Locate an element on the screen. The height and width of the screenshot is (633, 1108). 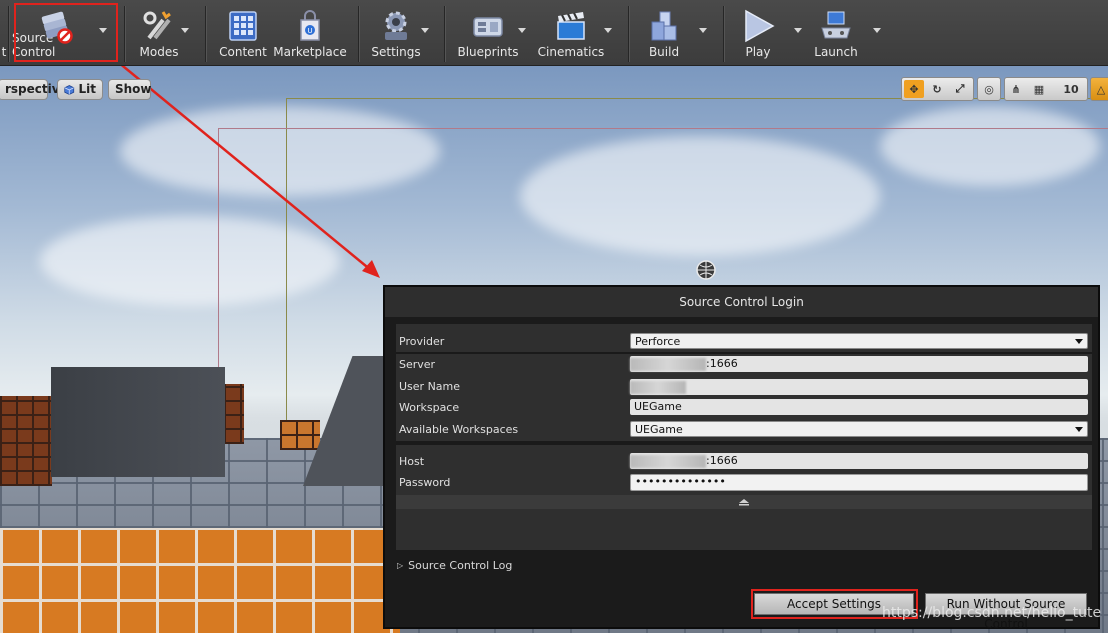
host-value: :1666 is located at coordinates (722, 460).